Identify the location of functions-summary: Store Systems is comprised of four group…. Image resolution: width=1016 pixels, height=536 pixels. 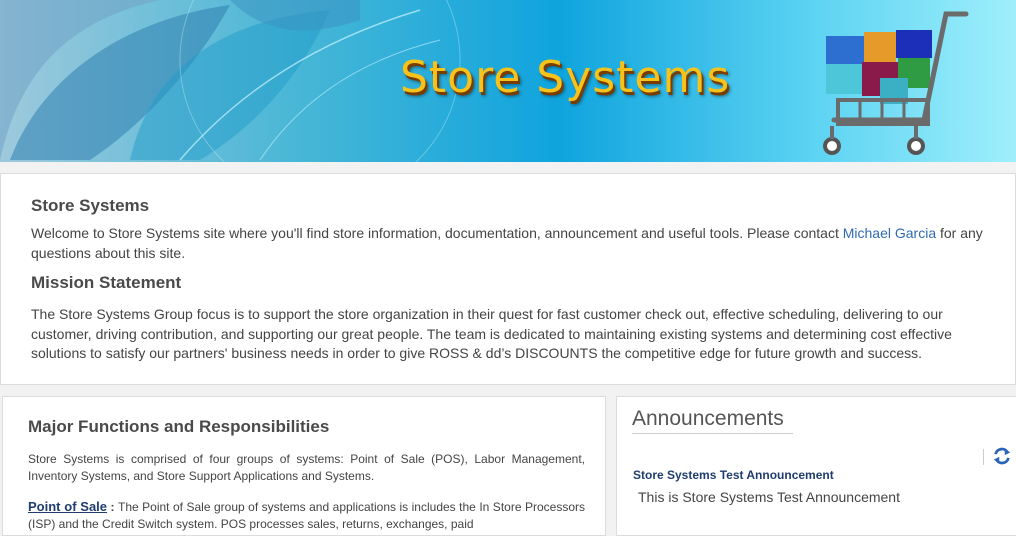
(306, 467).